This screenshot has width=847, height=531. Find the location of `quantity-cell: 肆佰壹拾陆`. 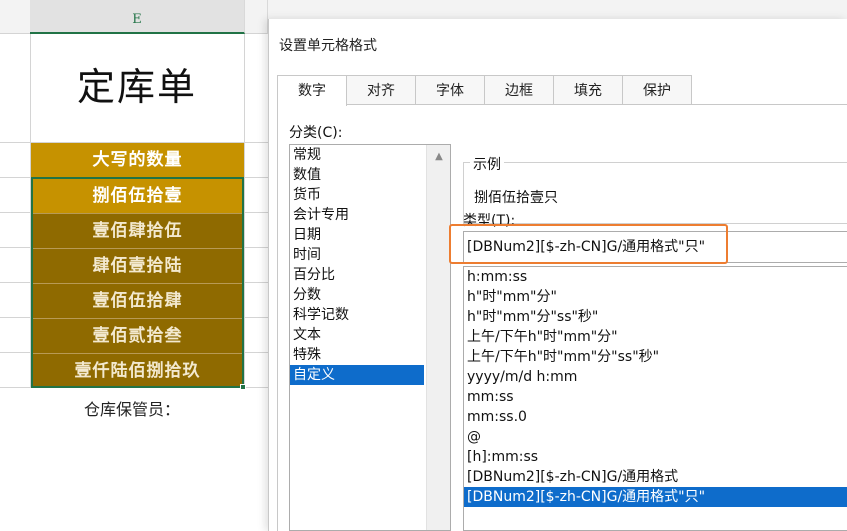

quantity-cell: 肆佰壹拾陆 is located at coordinates (137, 266).